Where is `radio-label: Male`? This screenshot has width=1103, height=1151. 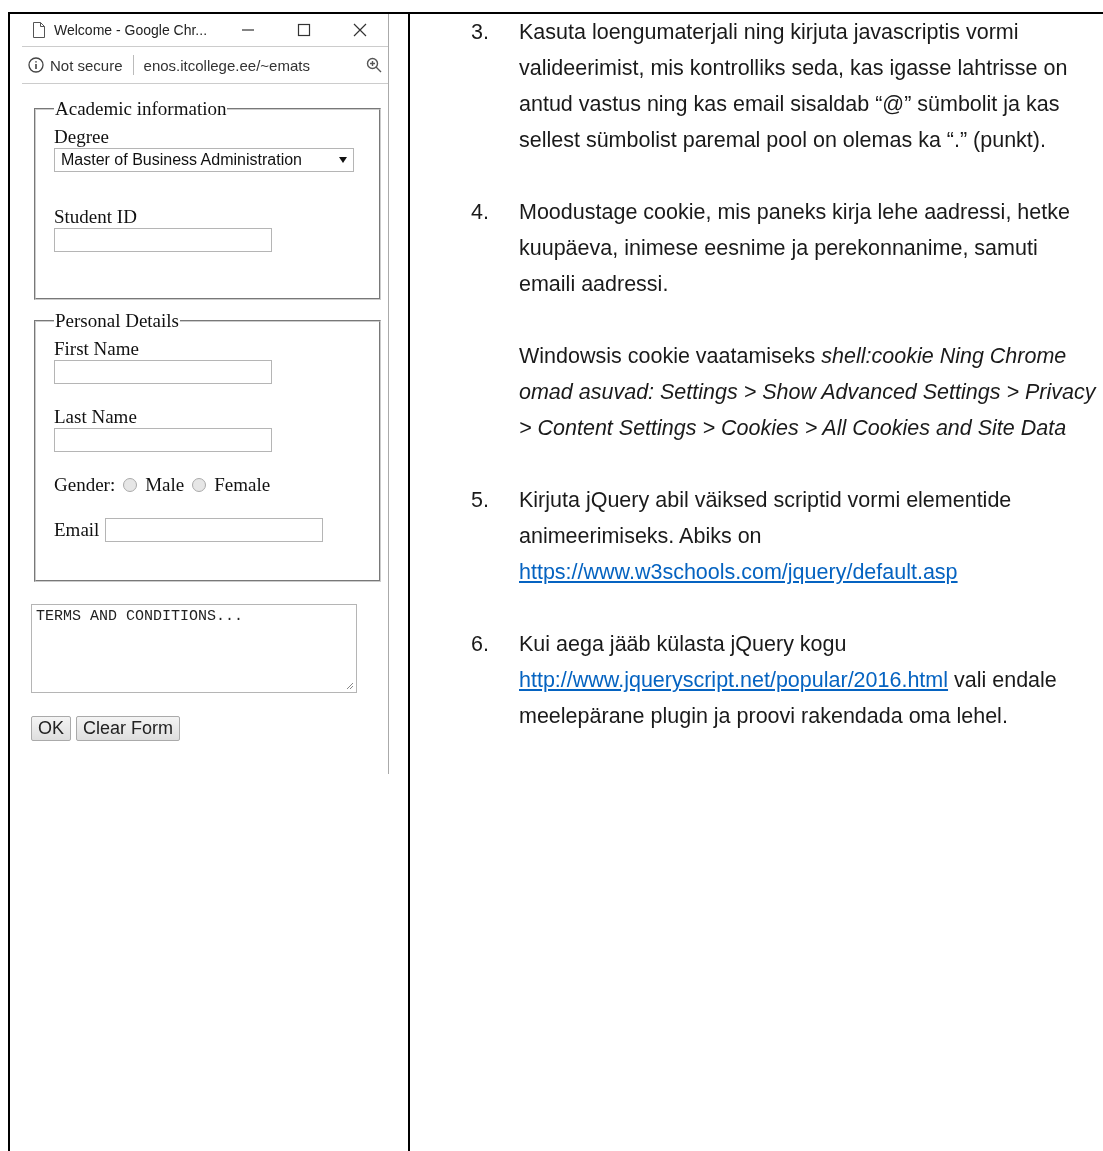
radio-label: Male is located at coordinates (165, 485).